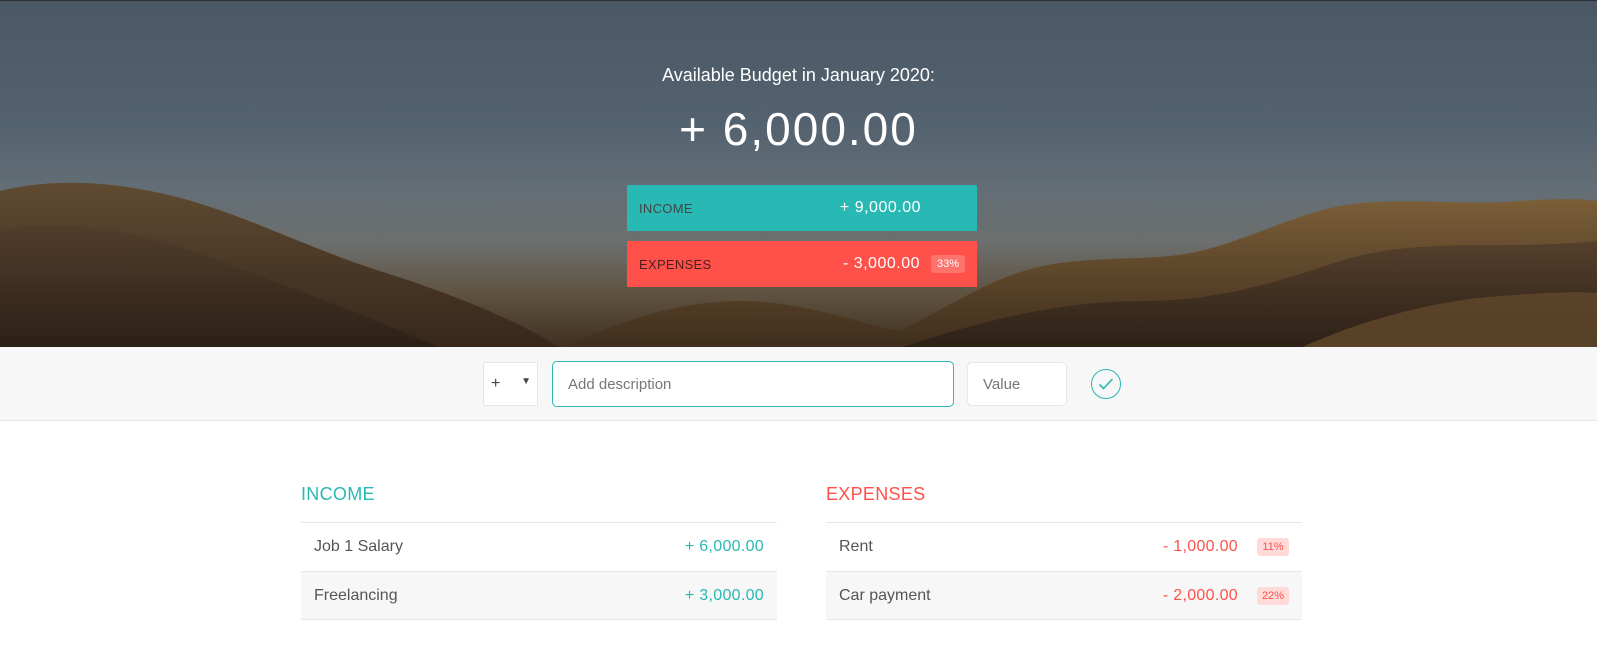 This screenshot has width=1597, height=654. What do you see at coordinates (880, 207) in the screenshot?
I see `income-summary-value: + 9,000.00` at bounding box center [880, 207].